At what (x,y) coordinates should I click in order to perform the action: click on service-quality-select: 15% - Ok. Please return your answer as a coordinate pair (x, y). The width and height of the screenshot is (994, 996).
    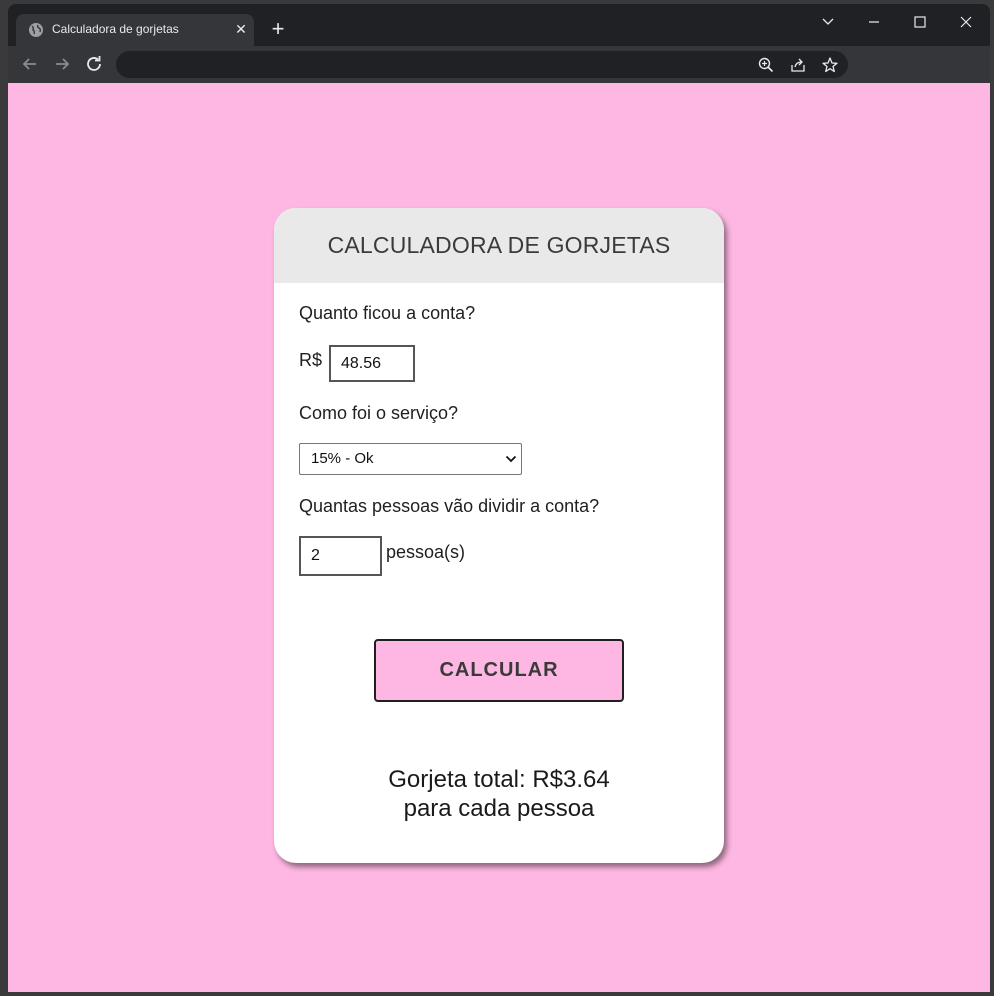
    Looking at the image, I should click on (410, 459).